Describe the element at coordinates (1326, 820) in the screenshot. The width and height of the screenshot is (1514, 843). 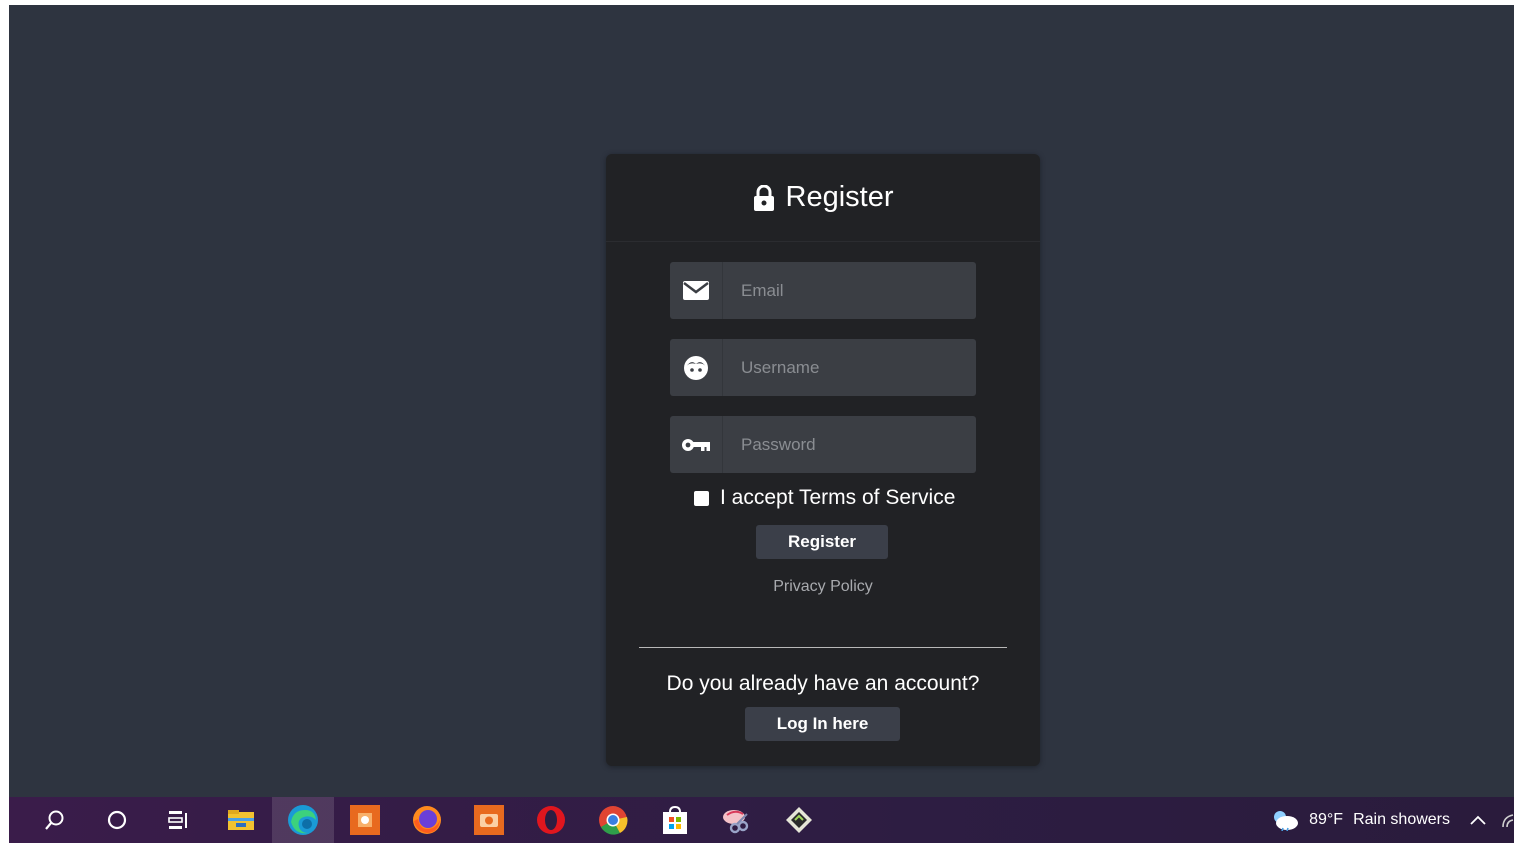
I see `weather-temperature: 89°F` at that location.